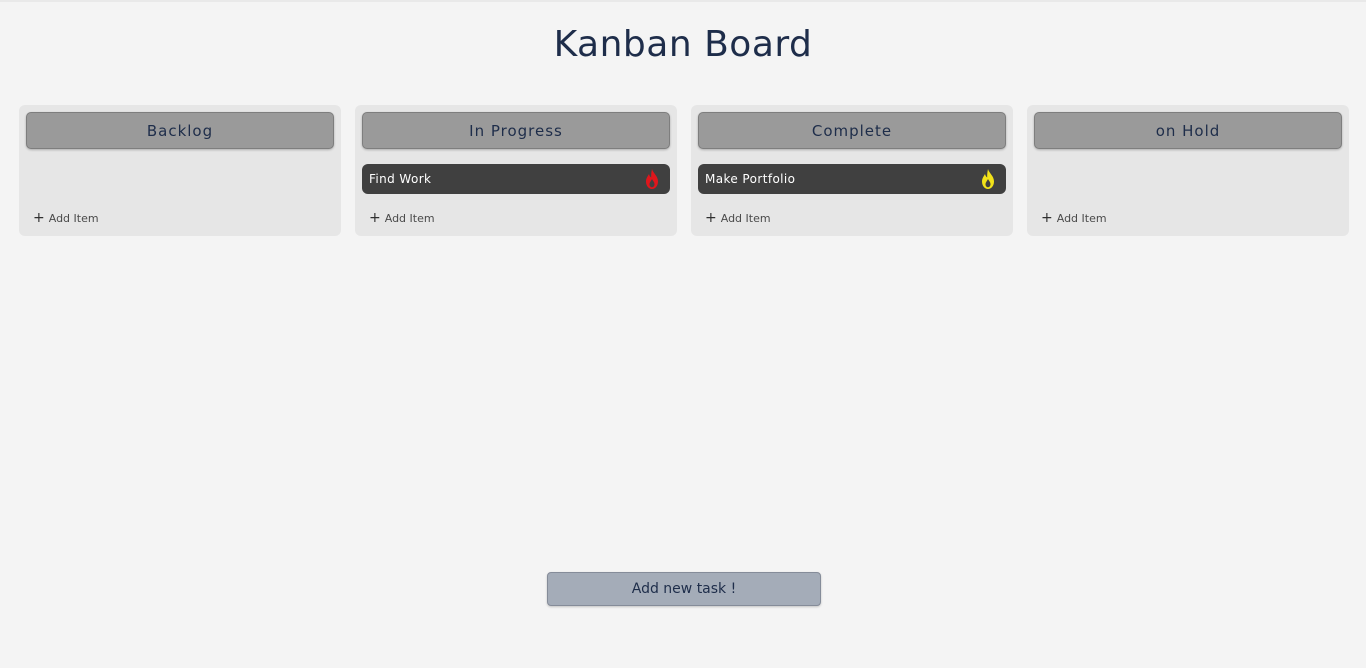  Describe the element at coordinates (852, 218) in the screenshot. I see `add-item-button-complete: + Add Item` at that location.